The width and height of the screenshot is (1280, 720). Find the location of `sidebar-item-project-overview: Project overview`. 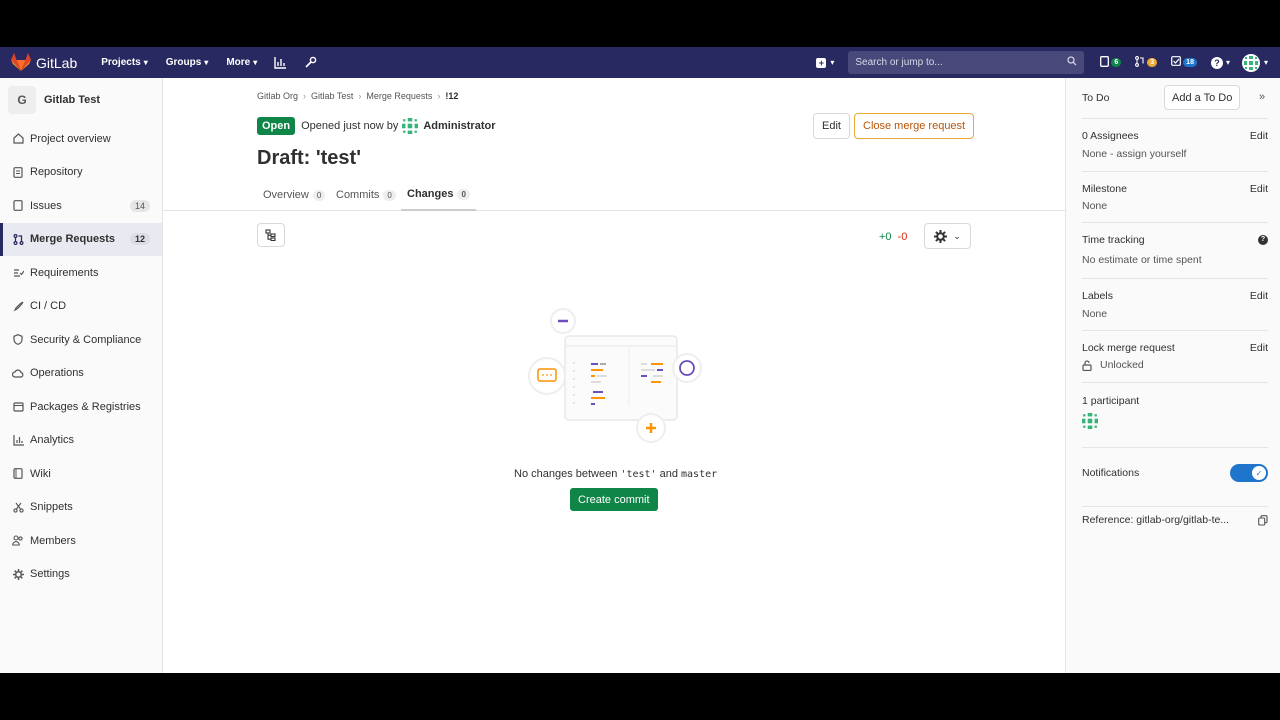

sidebar-item-project-overview: Project overview is located at coordinates (81, 139).